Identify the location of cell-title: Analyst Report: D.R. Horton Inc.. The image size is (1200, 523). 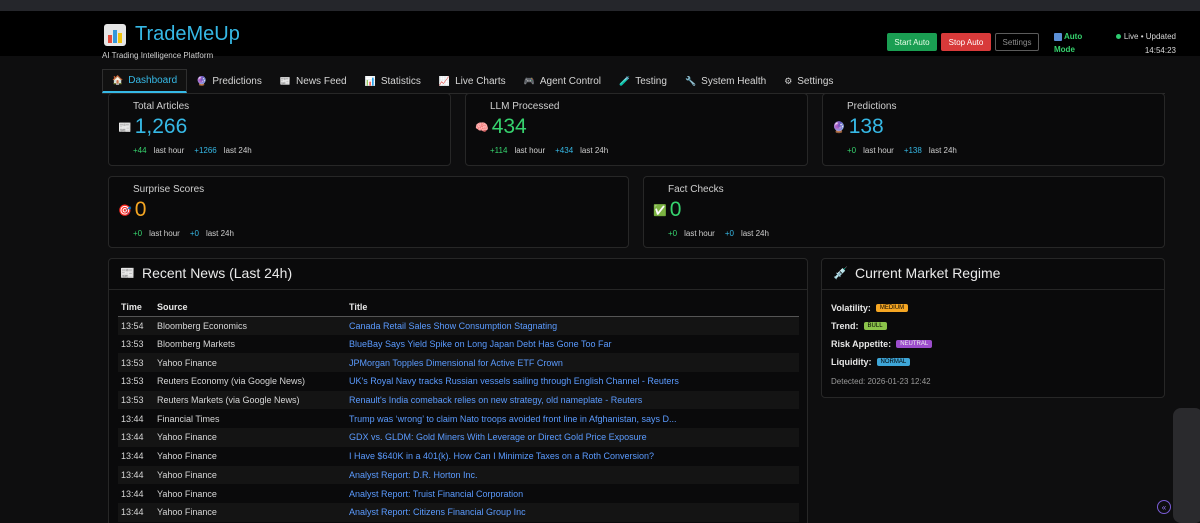
(572, 475).